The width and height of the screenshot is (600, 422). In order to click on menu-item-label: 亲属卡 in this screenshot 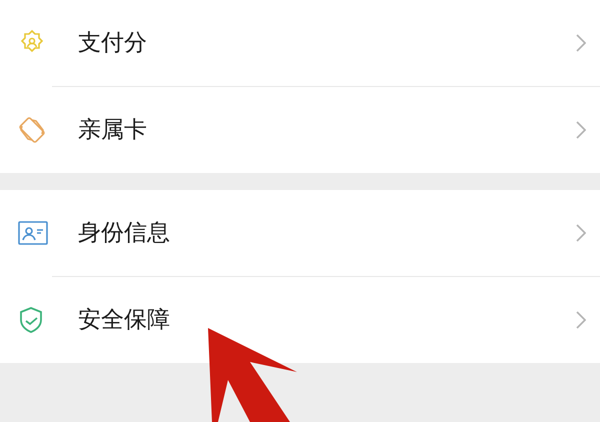, I will do `click(113, 130)`.